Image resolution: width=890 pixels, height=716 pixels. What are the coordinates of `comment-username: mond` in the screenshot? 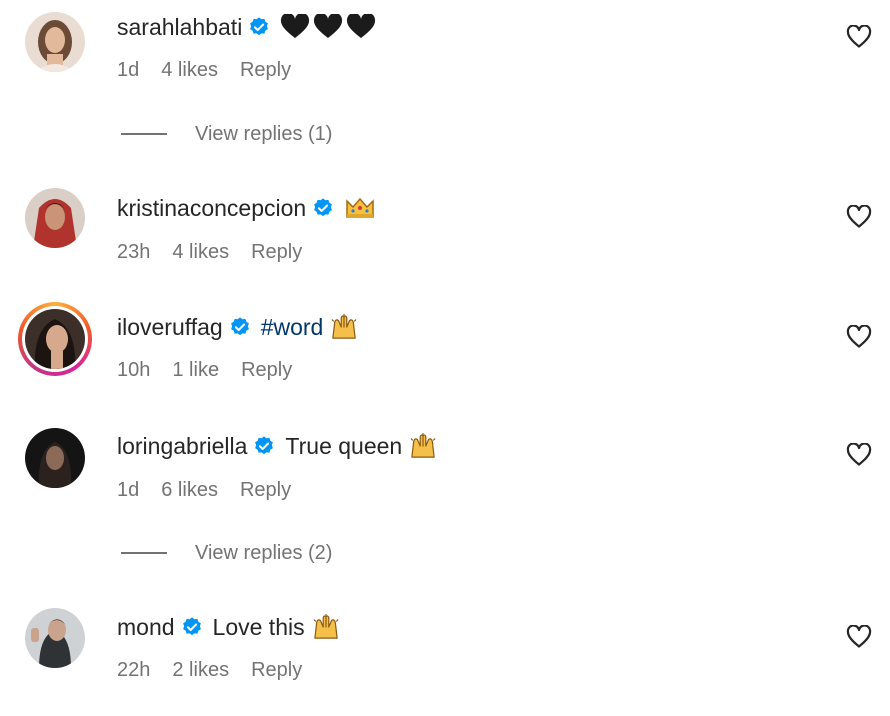 It's located at (146, 627).